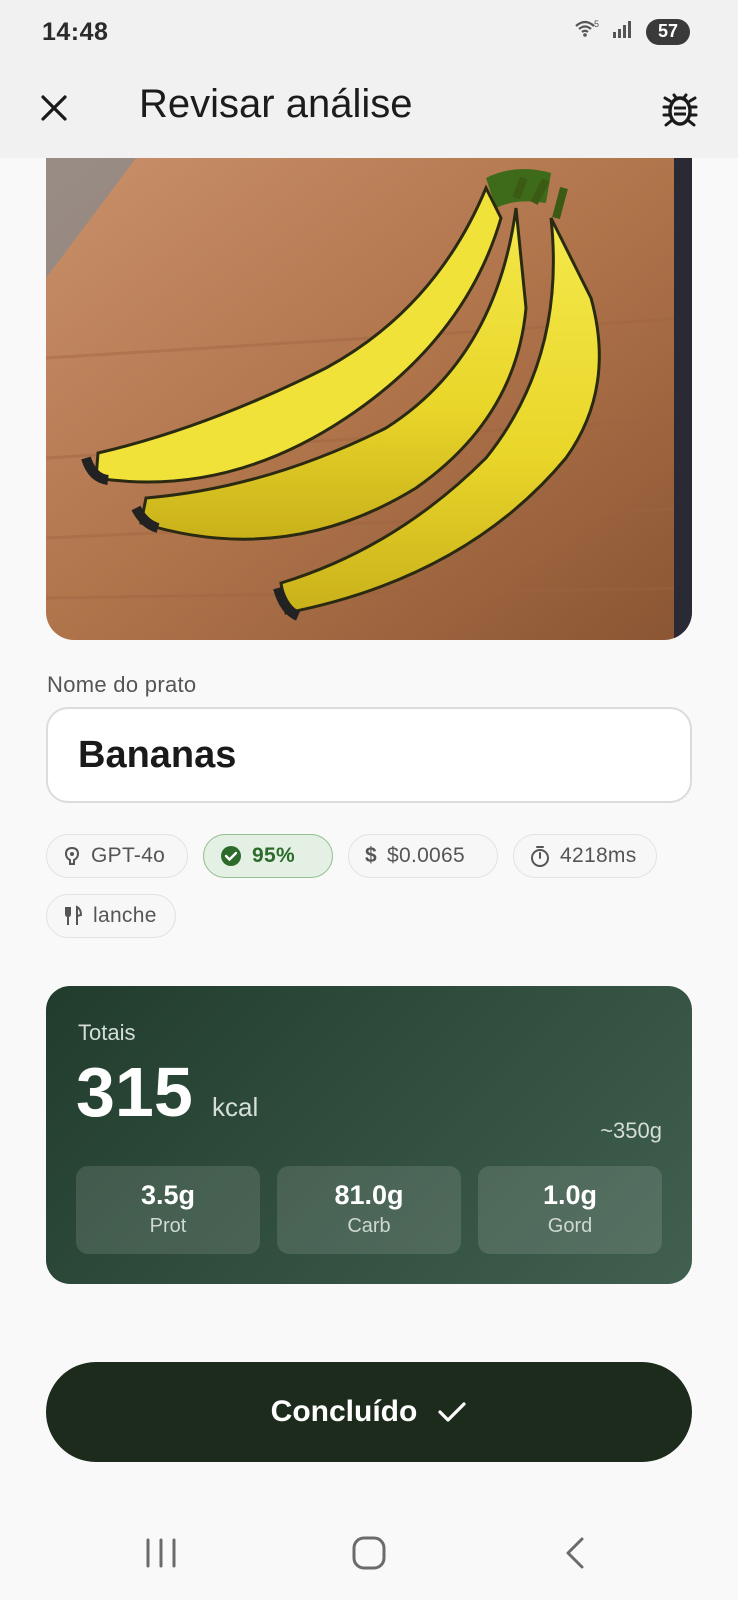 This screenshot has height=1600, width=738. I want to click on model-chip: GPT-4o, so click(117, 856).